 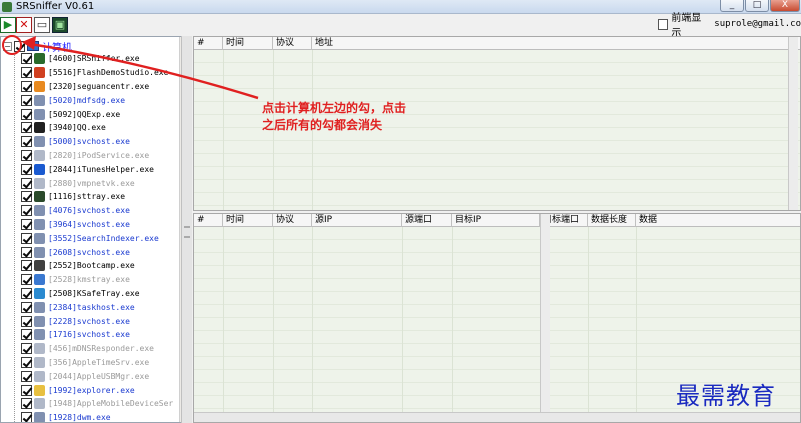 What do you see at coordinates (101, 197) in the screenshot?
I see `process-item: [1116]sttray.exe` at bounding box center [101, 197].